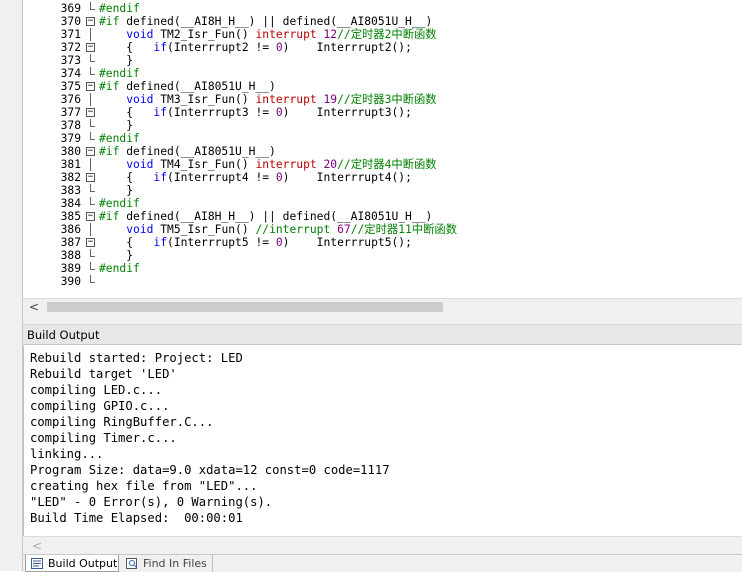 This screenshot has height=572, width=742. I want to click on line-number: 390, so click(70, 281).